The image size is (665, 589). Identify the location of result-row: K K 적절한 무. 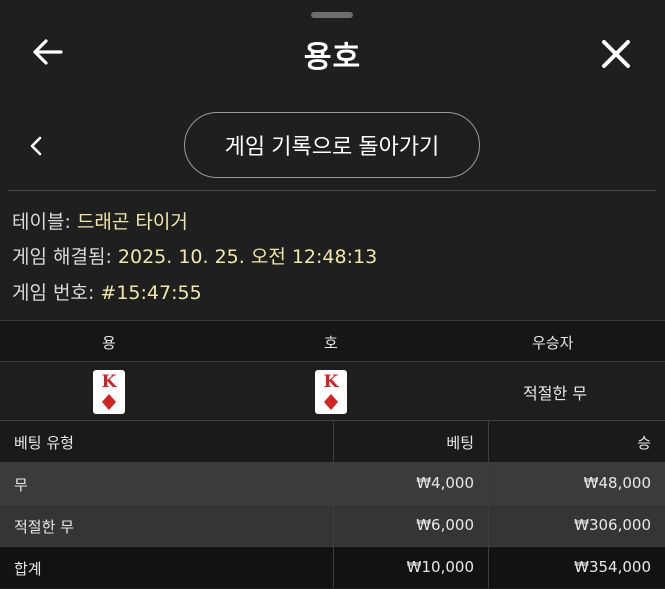
(332, 391).